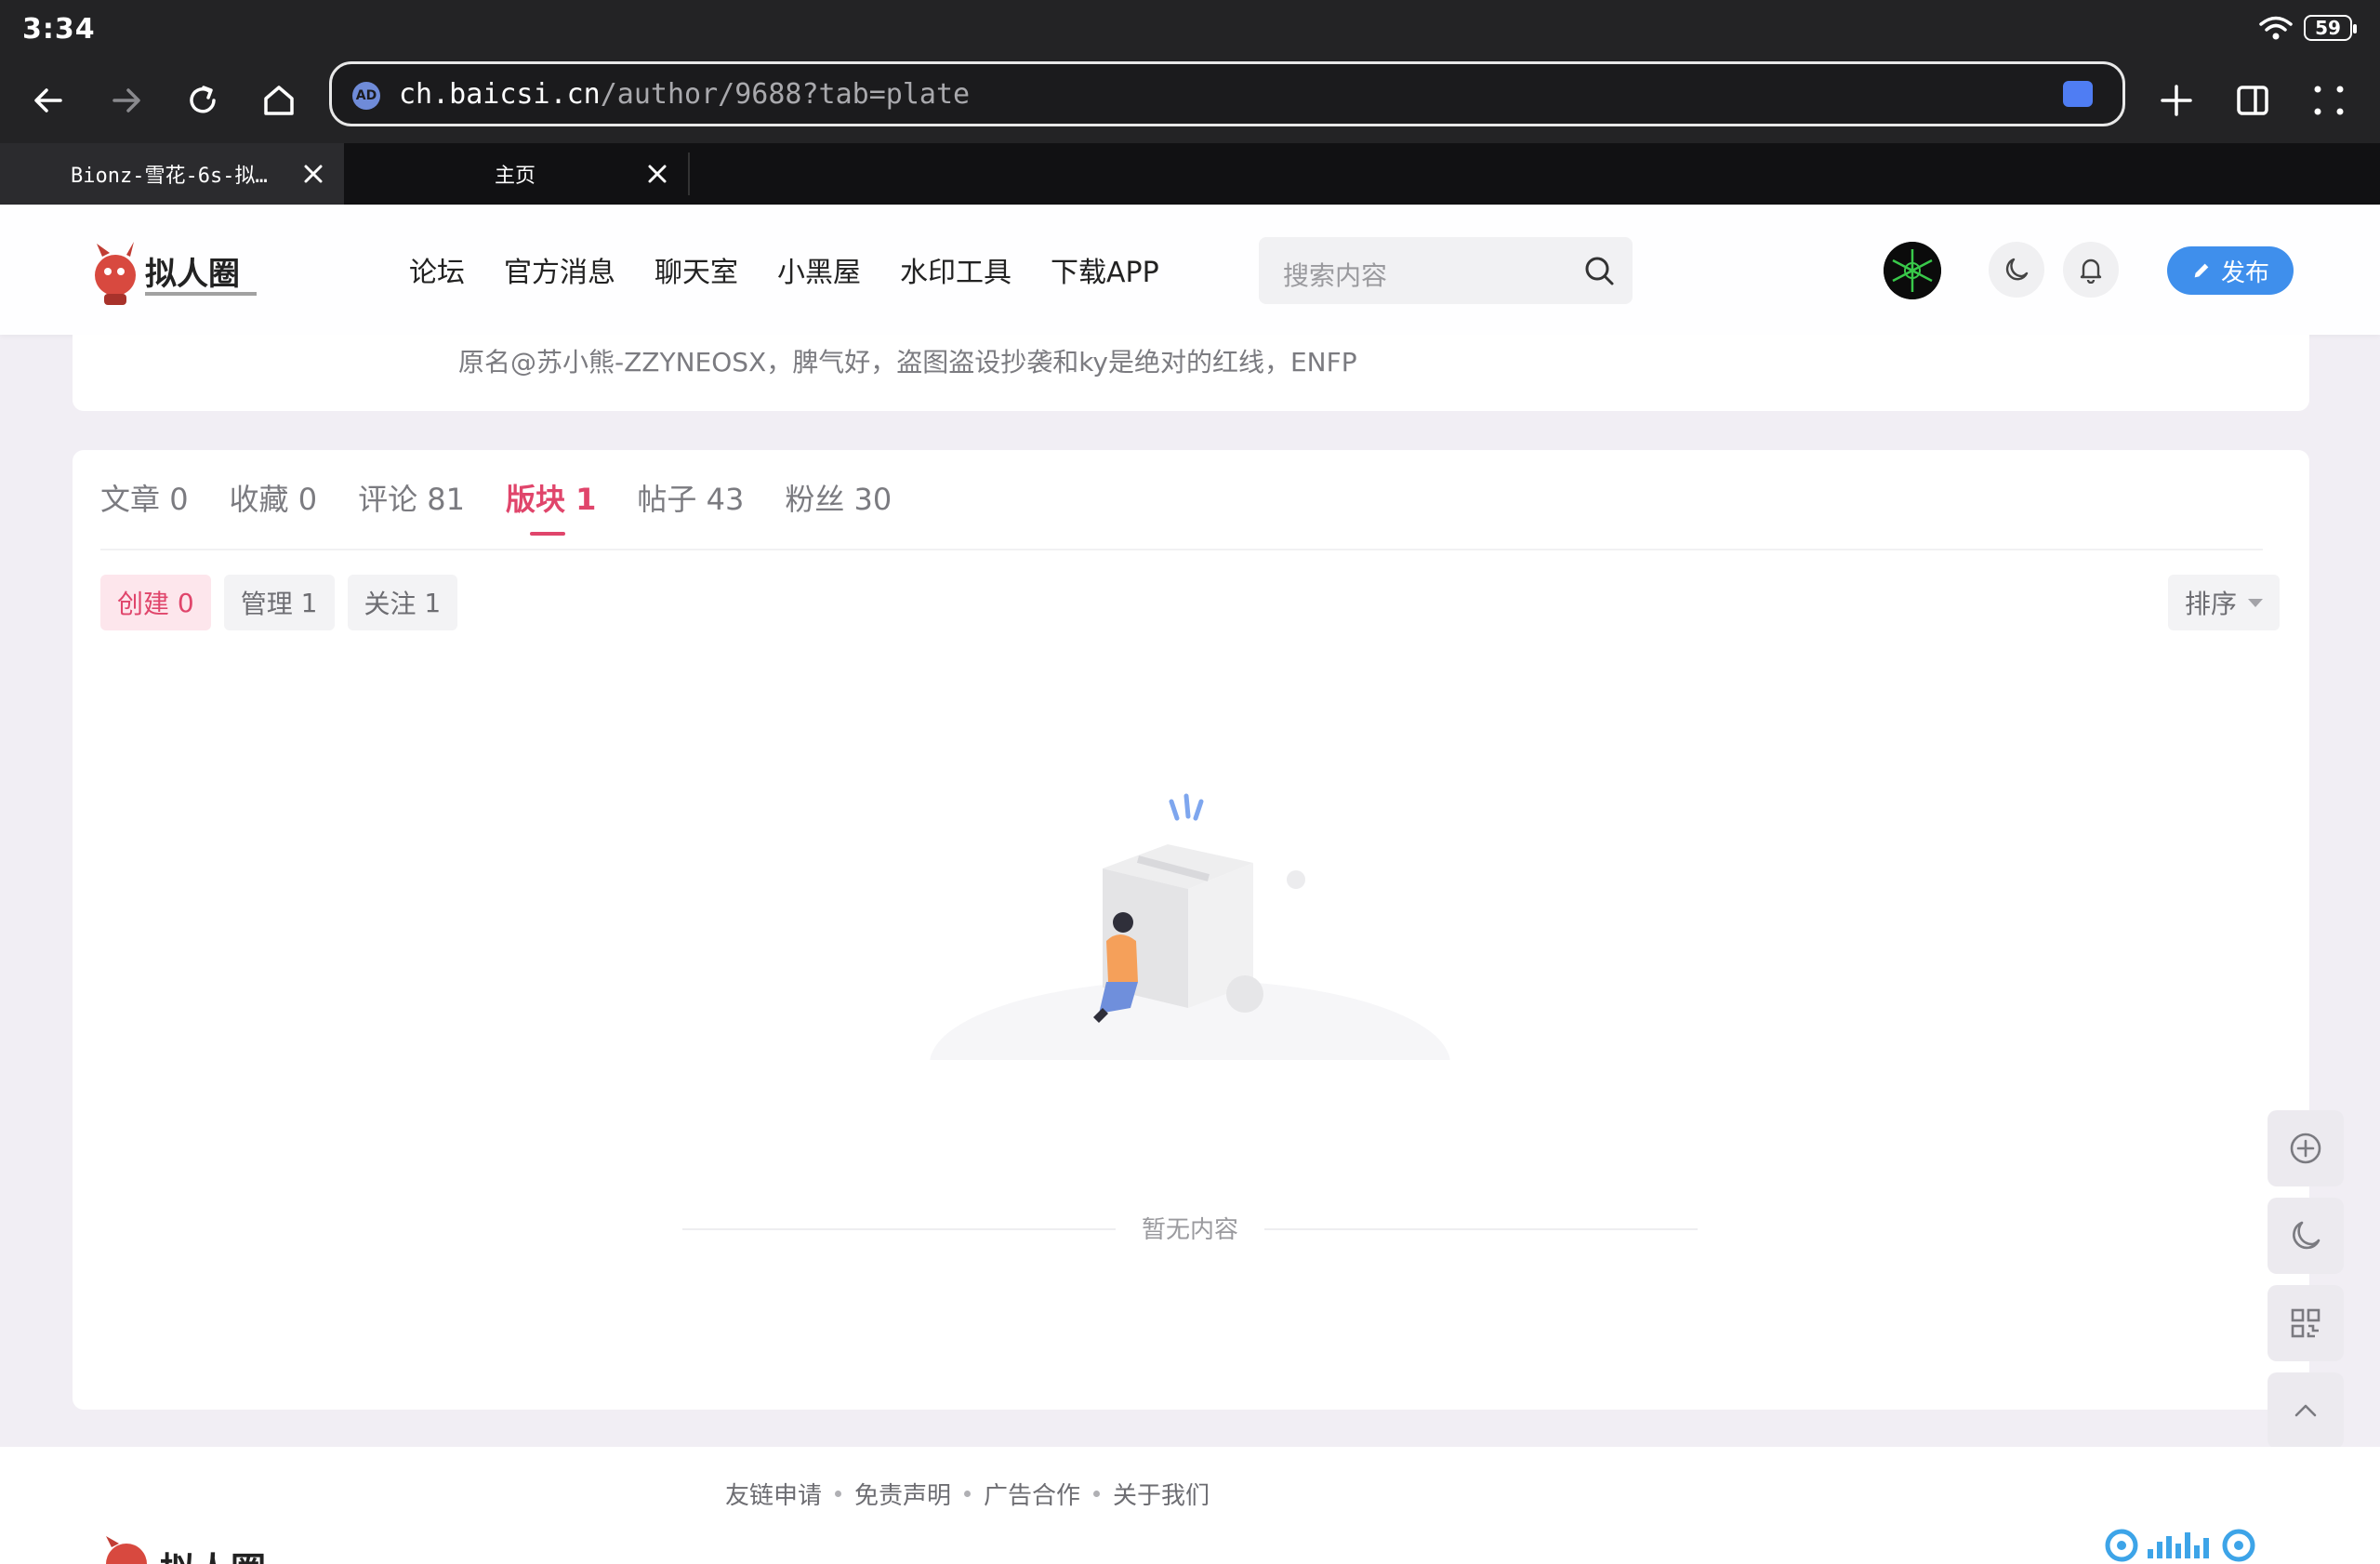 This screenshot has width=2380, height=1564. What do you see at coordinates (366, 96) in the screenshot?
I see `adblock-icon: AD` at bounding box center [366, 96].